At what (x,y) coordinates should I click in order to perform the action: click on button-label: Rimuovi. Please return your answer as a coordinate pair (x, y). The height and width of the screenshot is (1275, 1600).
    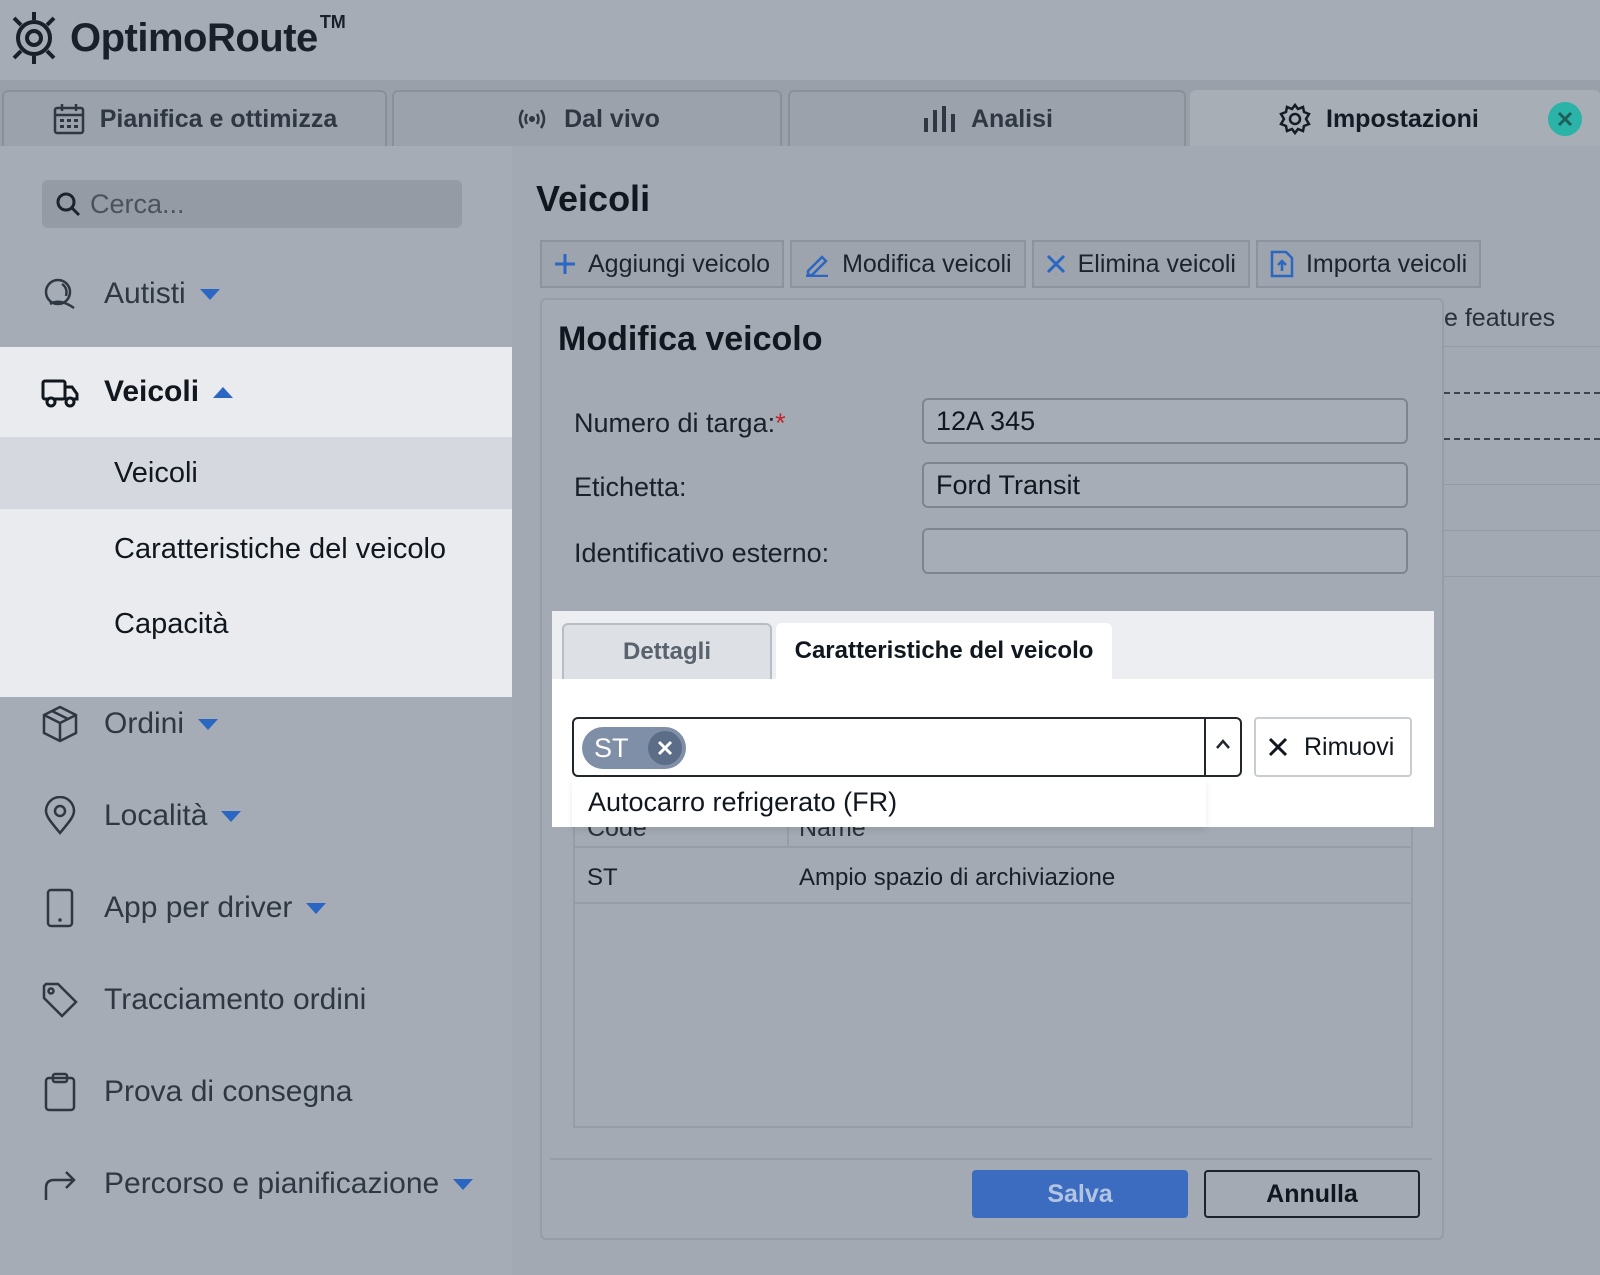
    Looking at the image, I should click on (1349, 746).